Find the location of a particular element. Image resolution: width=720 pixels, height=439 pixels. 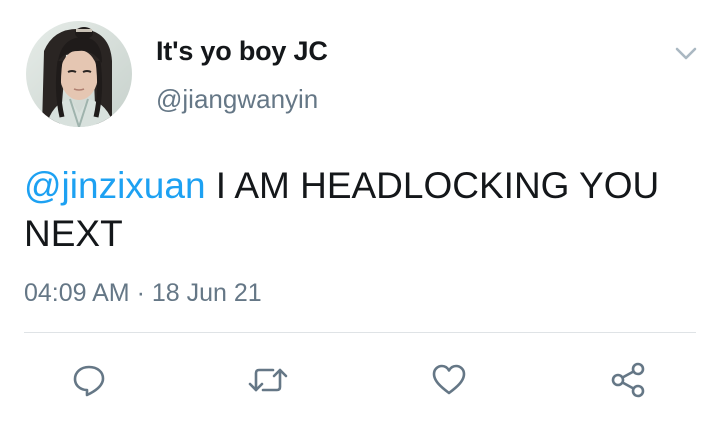

chevron-down-icon is located at coordinates (686, 53).